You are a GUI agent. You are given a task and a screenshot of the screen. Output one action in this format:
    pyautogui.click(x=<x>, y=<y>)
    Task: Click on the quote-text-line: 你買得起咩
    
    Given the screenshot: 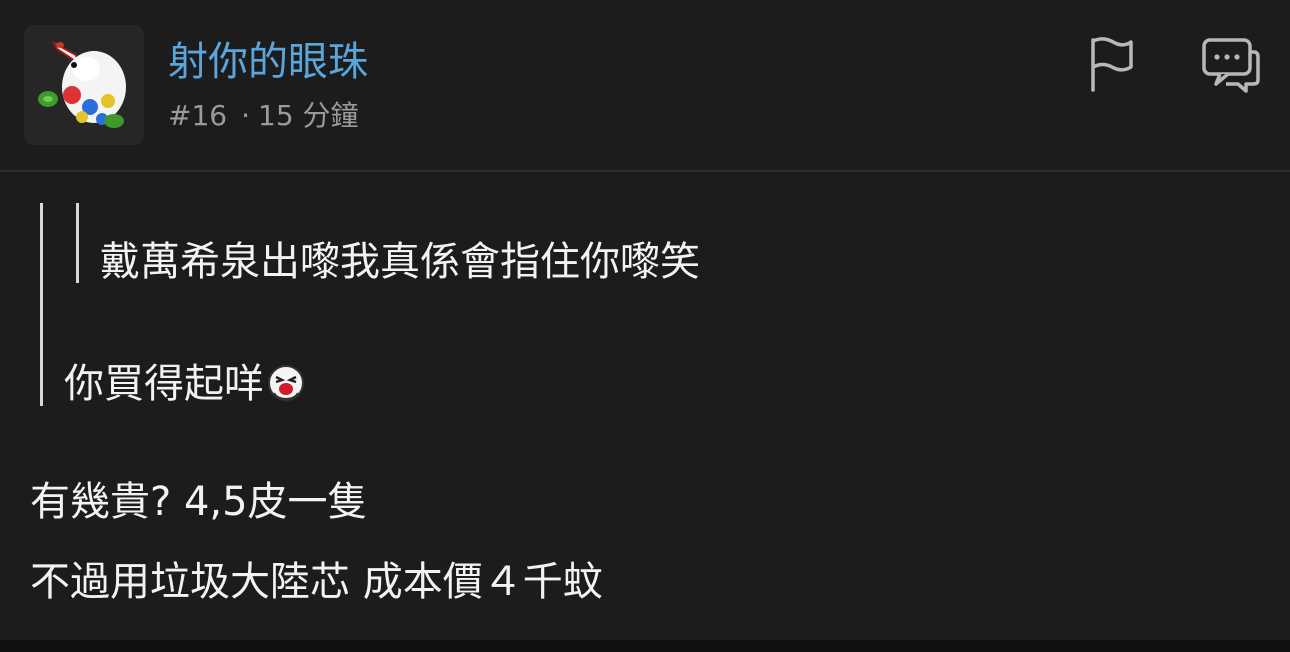 What is the action you would take?
    pyautogui.click(x=185, y=384)
    